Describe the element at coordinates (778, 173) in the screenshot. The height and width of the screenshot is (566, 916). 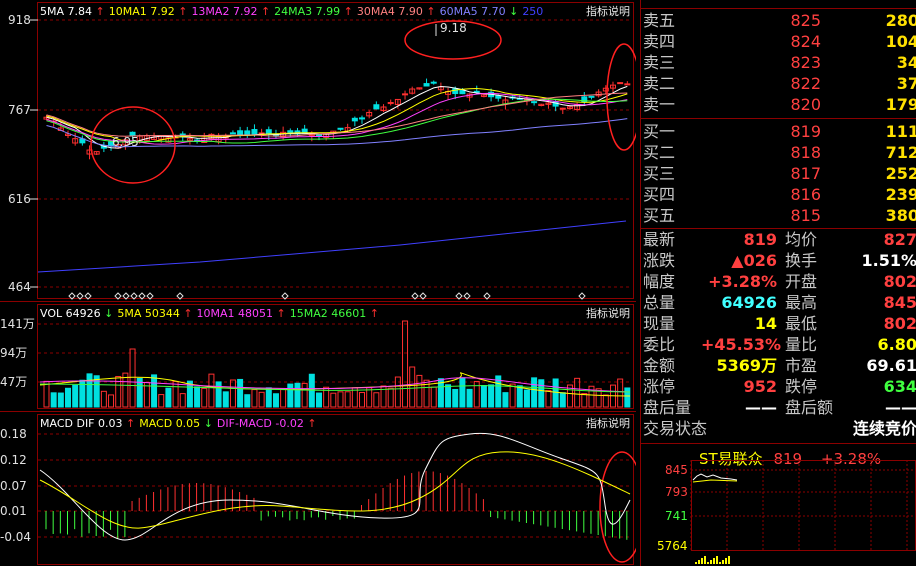
I see `order-row: 买三 817 252` at that location.